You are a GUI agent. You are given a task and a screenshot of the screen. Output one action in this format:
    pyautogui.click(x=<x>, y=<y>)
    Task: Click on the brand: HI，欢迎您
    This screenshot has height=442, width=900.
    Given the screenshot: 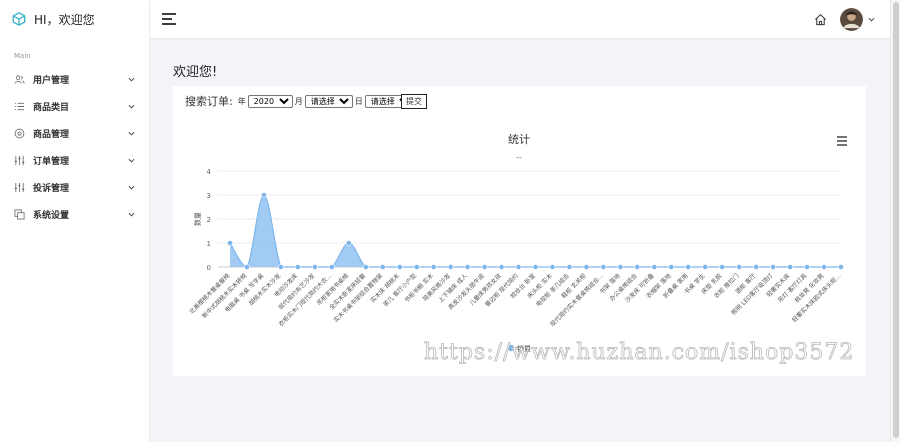 What is the action you would take?
    pyautogui.click(x=74, y=19)
    